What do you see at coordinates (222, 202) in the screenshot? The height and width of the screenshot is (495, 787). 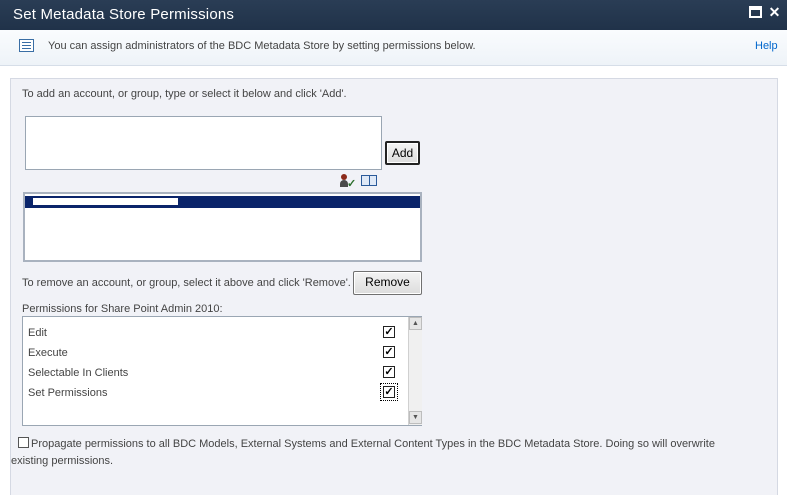 I see `list-item` at bounding box center [222, 202].